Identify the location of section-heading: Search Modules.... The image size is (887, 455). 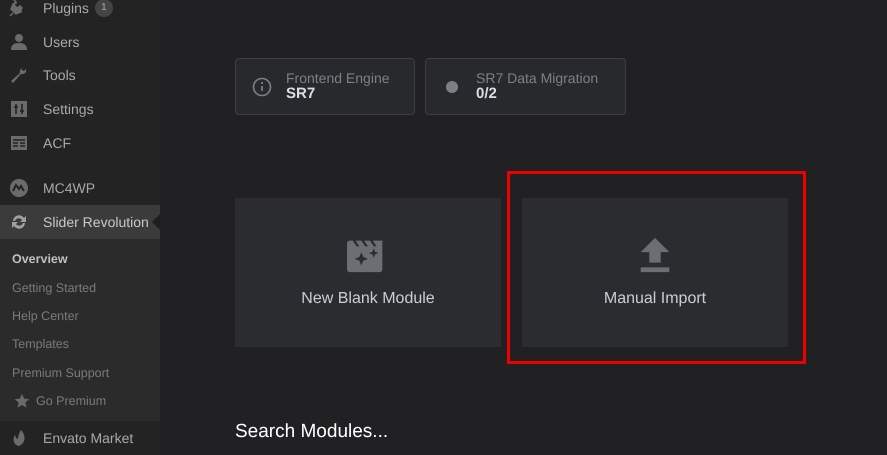
(312, 432).